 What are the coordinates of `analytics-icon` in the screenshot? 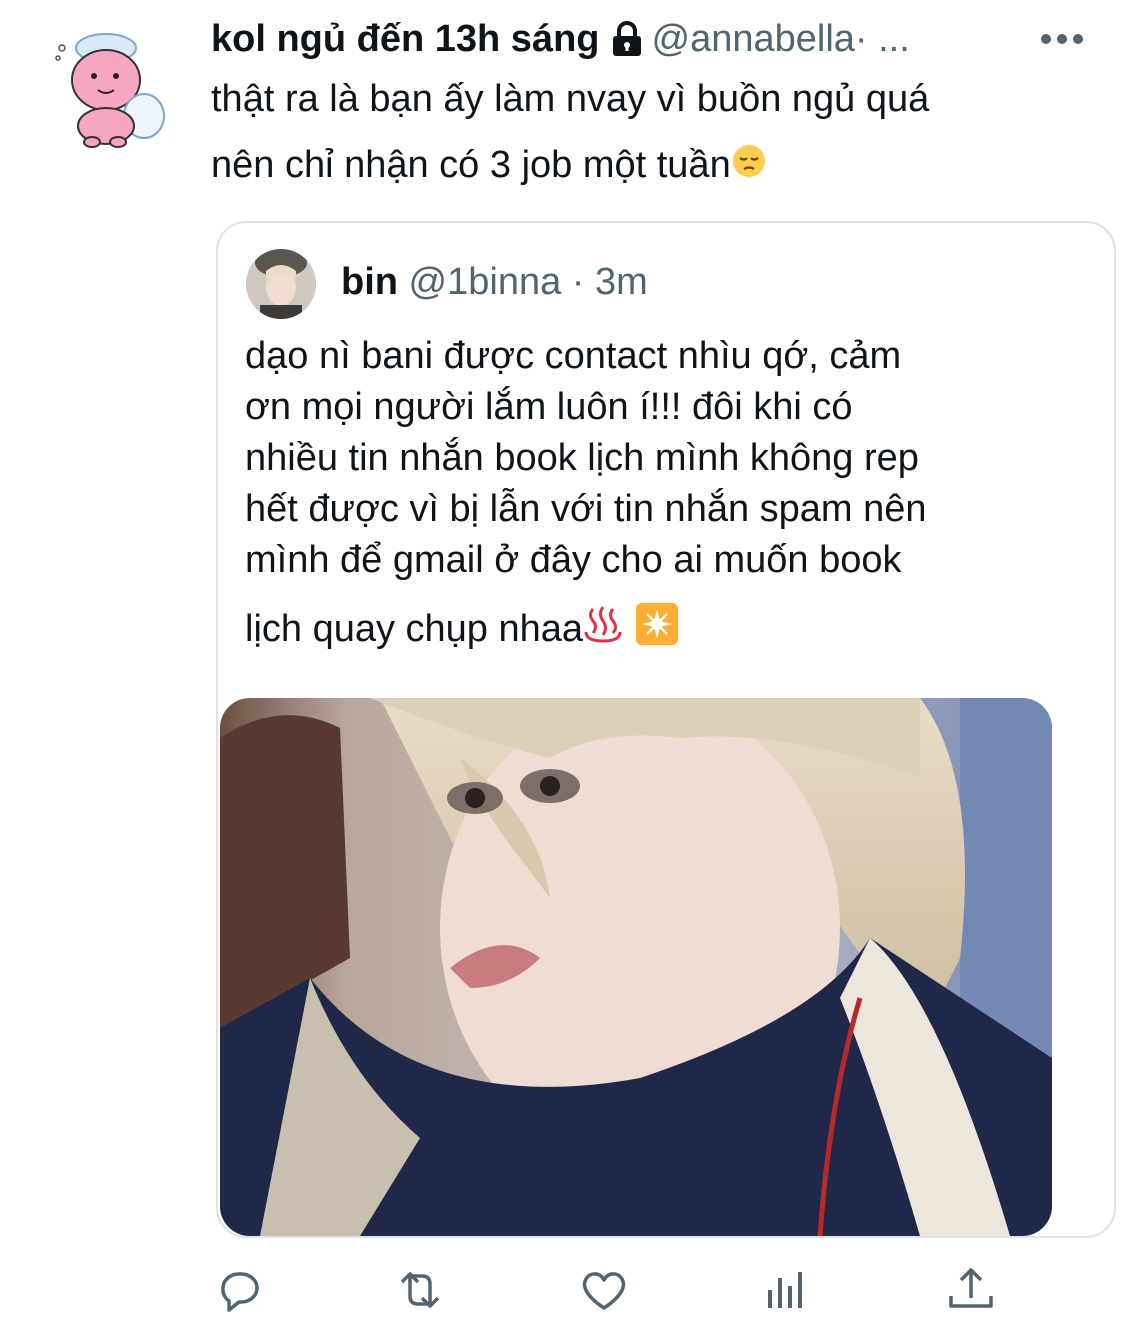 It's located at (788, 1290).